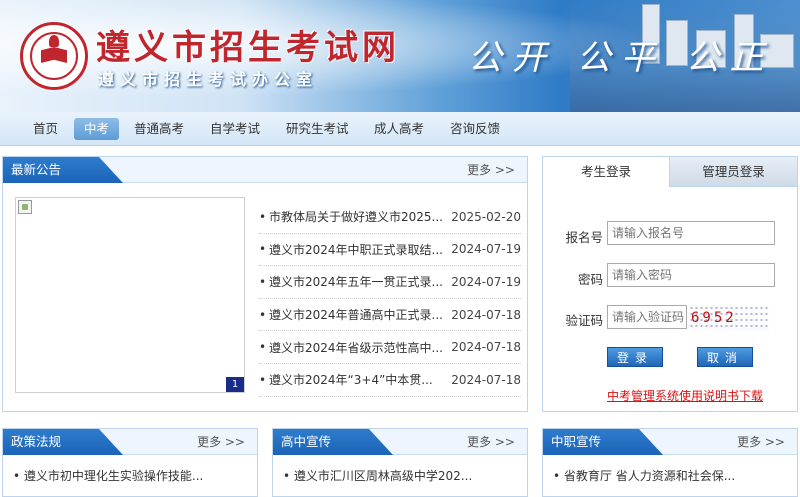 The height and width of the screenshot is (497, 800). I want to click on captcha-input, so click(647, 317).